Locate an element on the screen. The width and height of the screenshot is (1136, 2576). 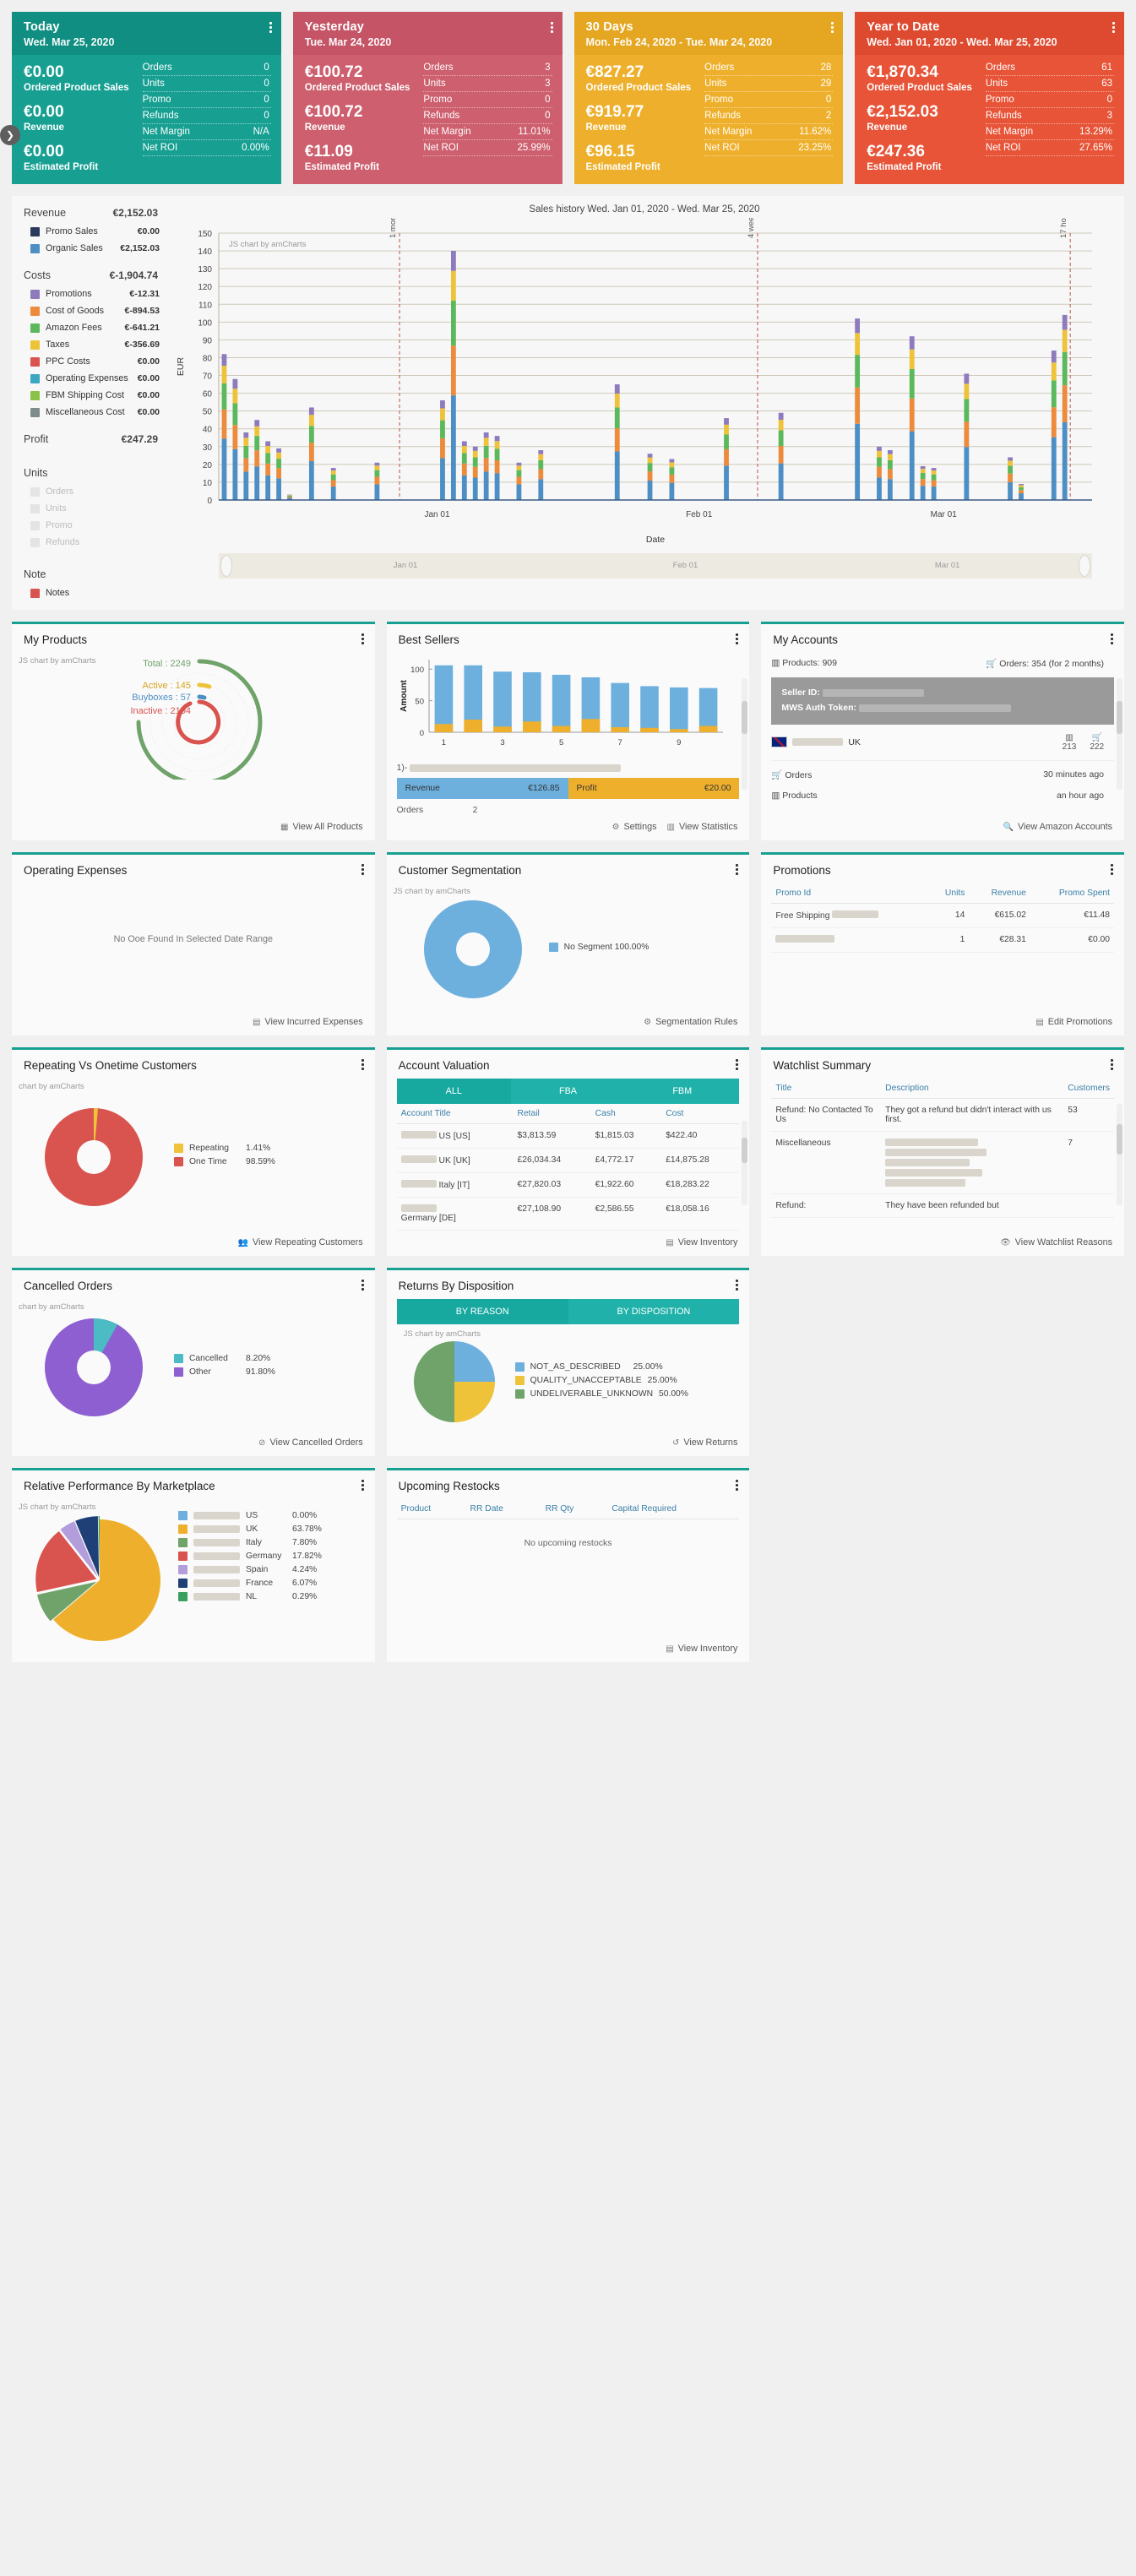
tab-all: ALL is located at coordinates (453, 1092).